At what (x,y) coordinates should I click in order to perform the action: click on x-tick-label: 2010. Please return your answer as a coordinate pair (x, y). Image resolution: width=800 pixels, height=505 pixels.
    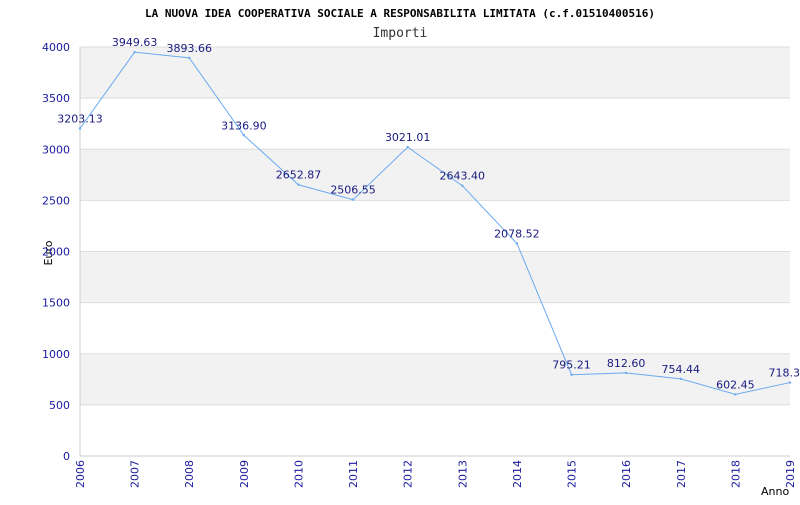
    Looking at the image, I should click on (298, 474).